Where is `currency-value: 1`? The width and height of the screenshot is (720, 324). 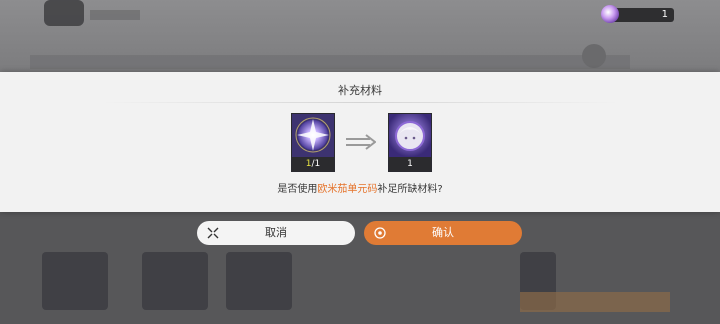
currency-value: 1 is located at coordinates (664, 14).